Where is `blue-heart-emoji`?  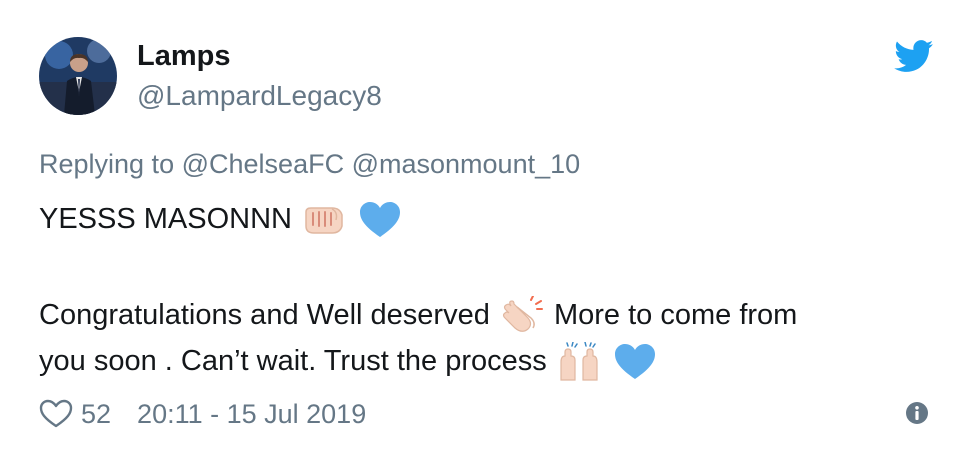
blue-heart-emoji is located at coordinates (380, 220).